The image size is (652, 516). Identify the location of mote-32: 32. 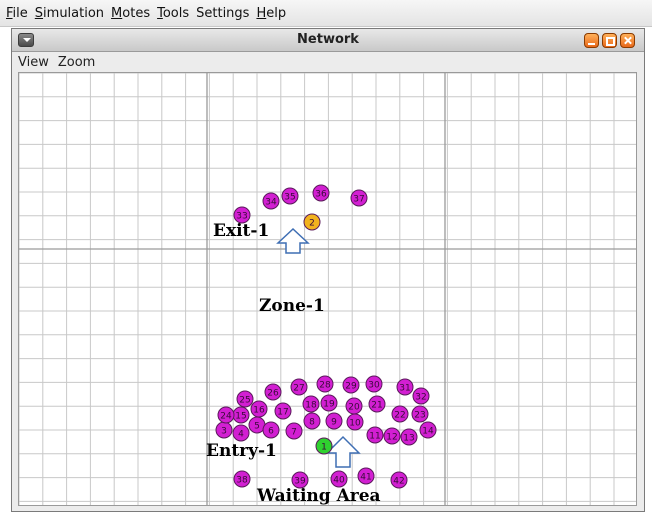
(421, 396).